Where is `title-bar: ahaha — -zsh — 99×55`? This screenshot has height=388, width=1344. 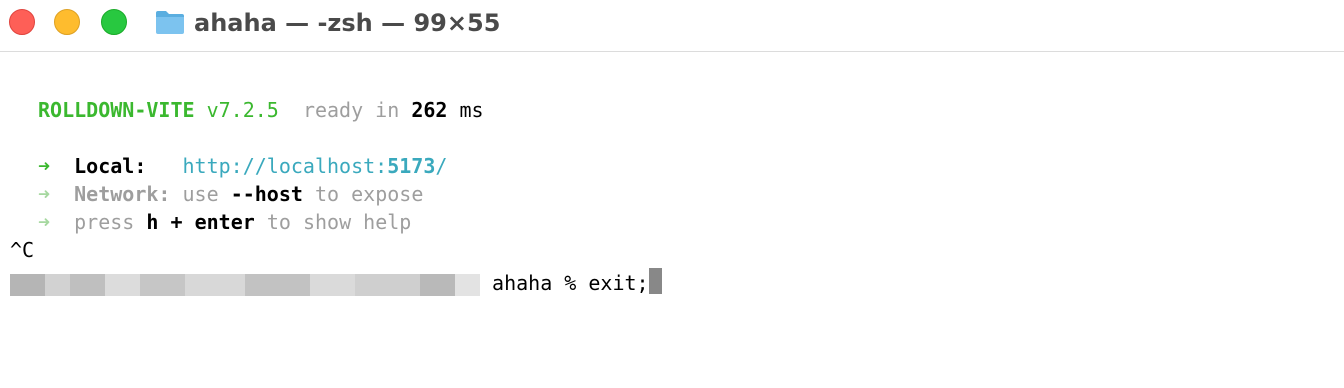
title-bar: ahaha — -zsh — 99×55 is located at coordinates (672, 26).